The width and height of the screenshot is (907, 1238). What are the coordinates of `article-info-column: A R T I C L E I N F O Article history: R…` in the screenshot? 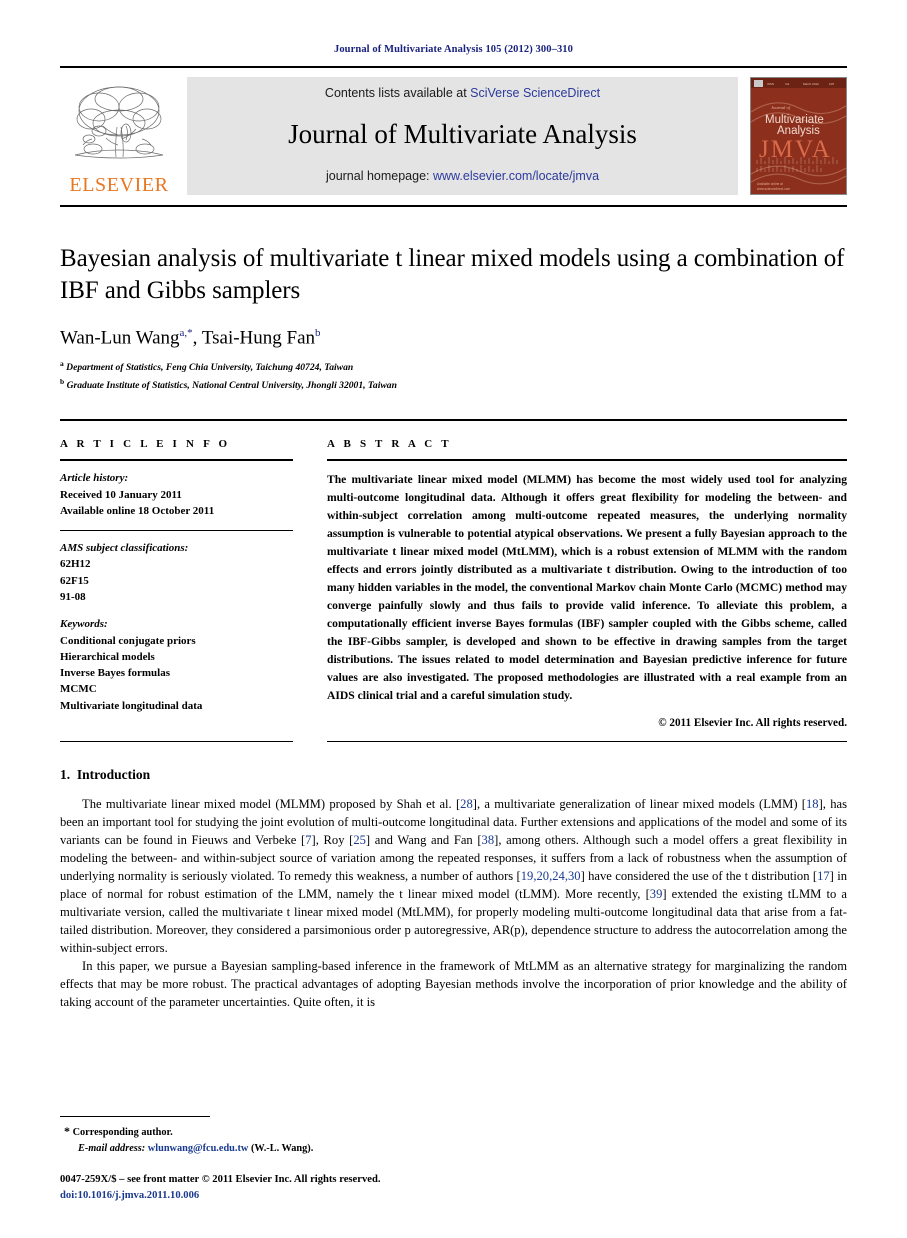 It's located at (176, 583).